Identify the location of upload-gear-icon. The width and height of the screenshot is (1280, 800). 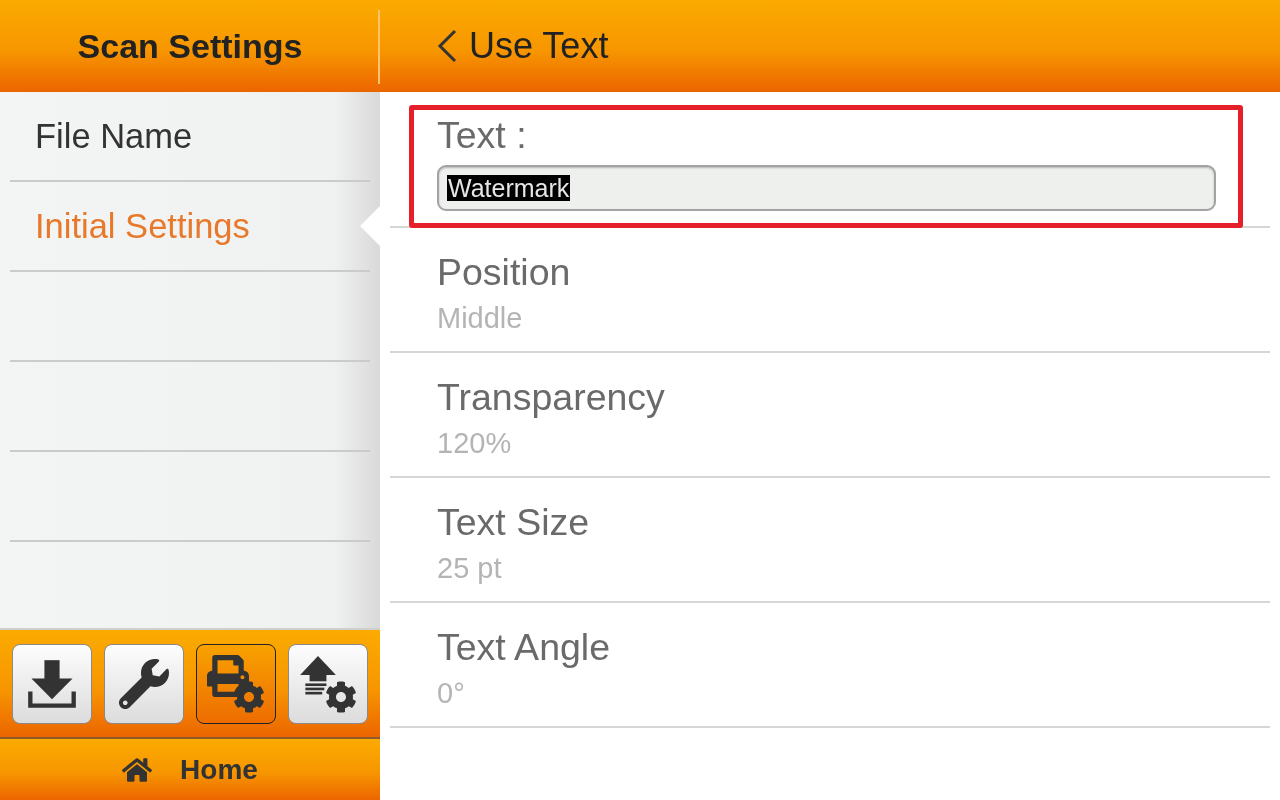
(328, 683).